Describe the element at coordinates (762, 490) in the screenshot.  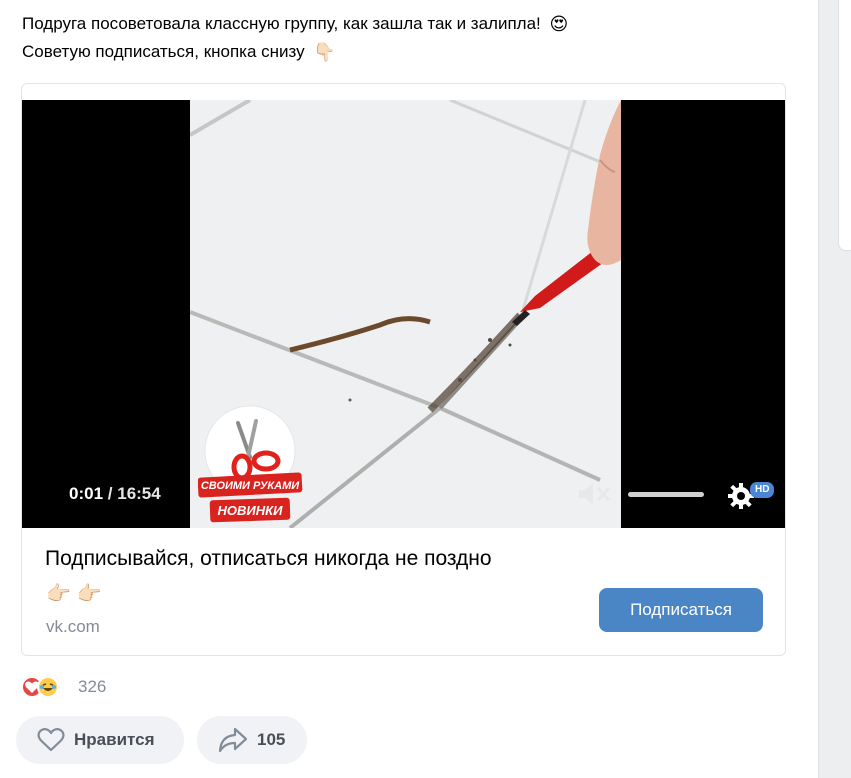
I see `hd-badge: HD` at that location.